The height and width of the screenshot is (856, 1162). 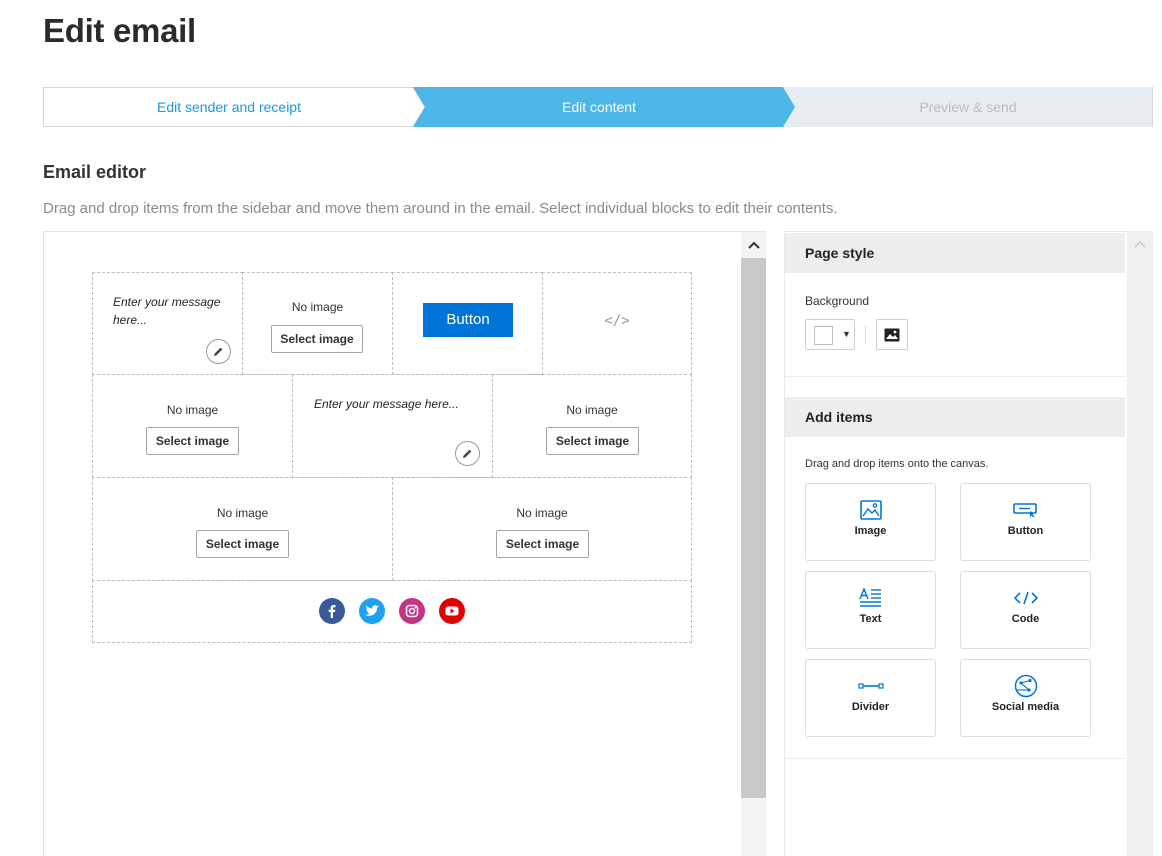 I want to click on button-block: Button, so click(x=467, y=323).